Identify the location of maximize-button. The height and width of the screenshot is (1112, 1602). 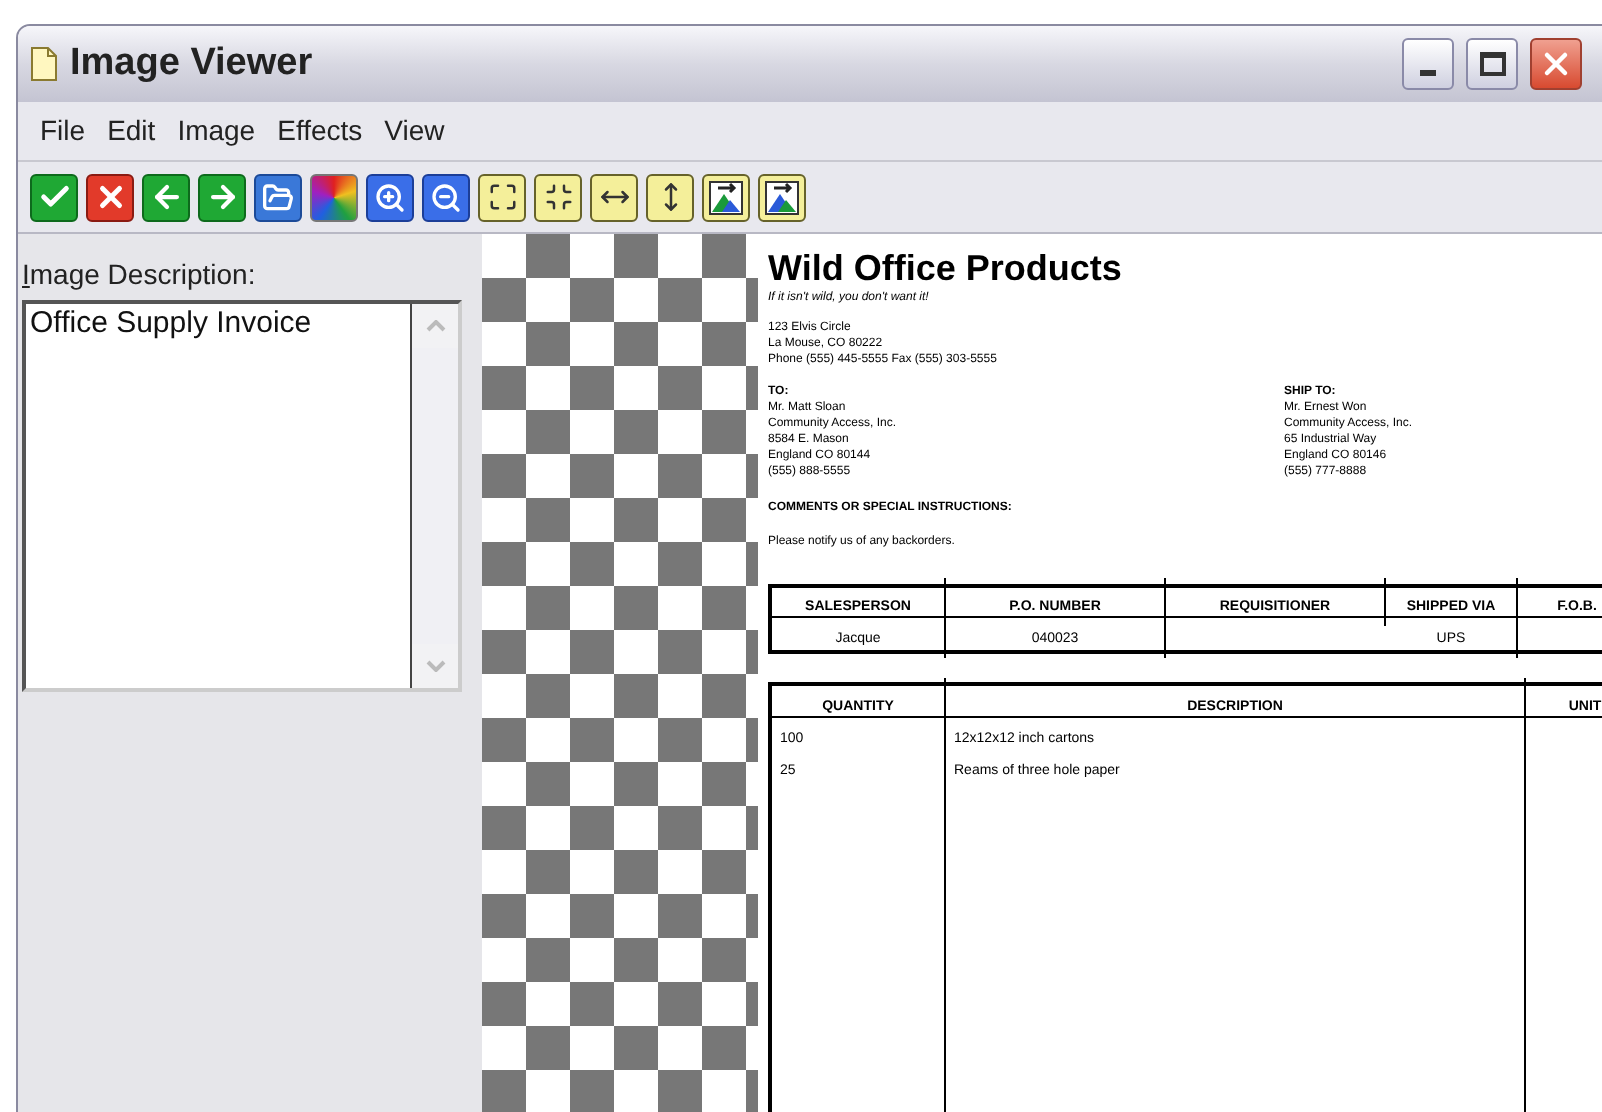
(1492, 64).